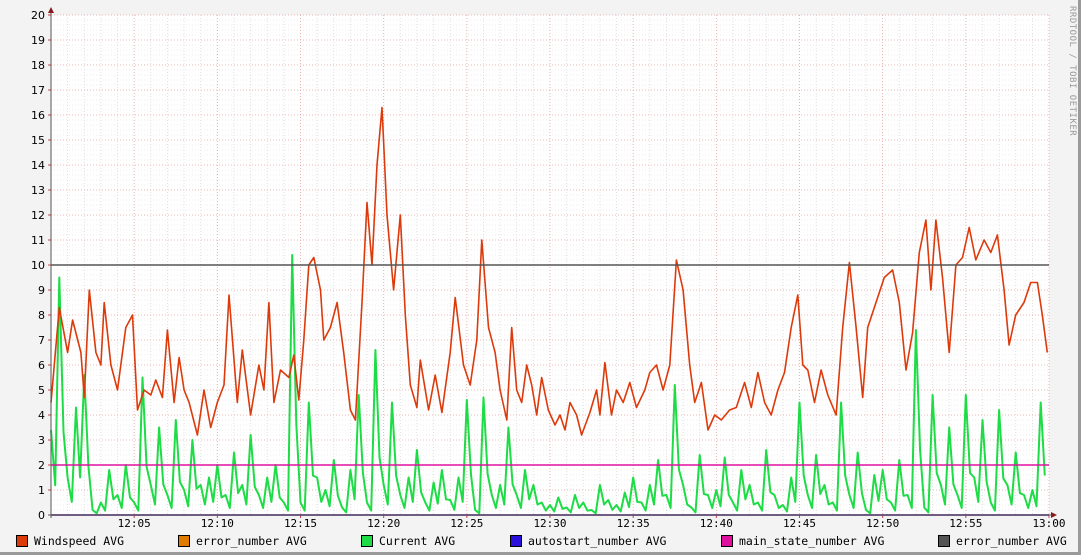 This screenshot has width=1081, height=555. What do you see at coordinates (38, 165) in the screenshot?
I see `y-tick-label: 14` at bounding box center [38, 165].